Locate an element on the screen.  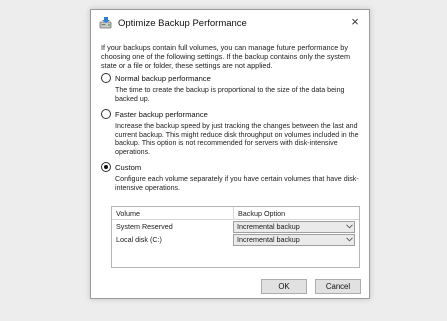
custom-label: Custom is located at coordinates (128, 167).